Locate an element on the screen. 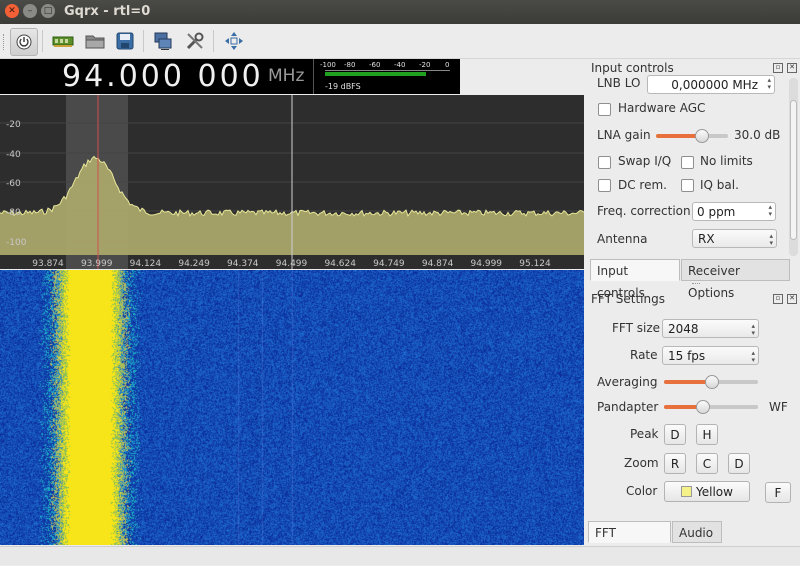 The width and height of the screenshot is (800, 566). lna-gain-slider is located at coordinates (692, 136).